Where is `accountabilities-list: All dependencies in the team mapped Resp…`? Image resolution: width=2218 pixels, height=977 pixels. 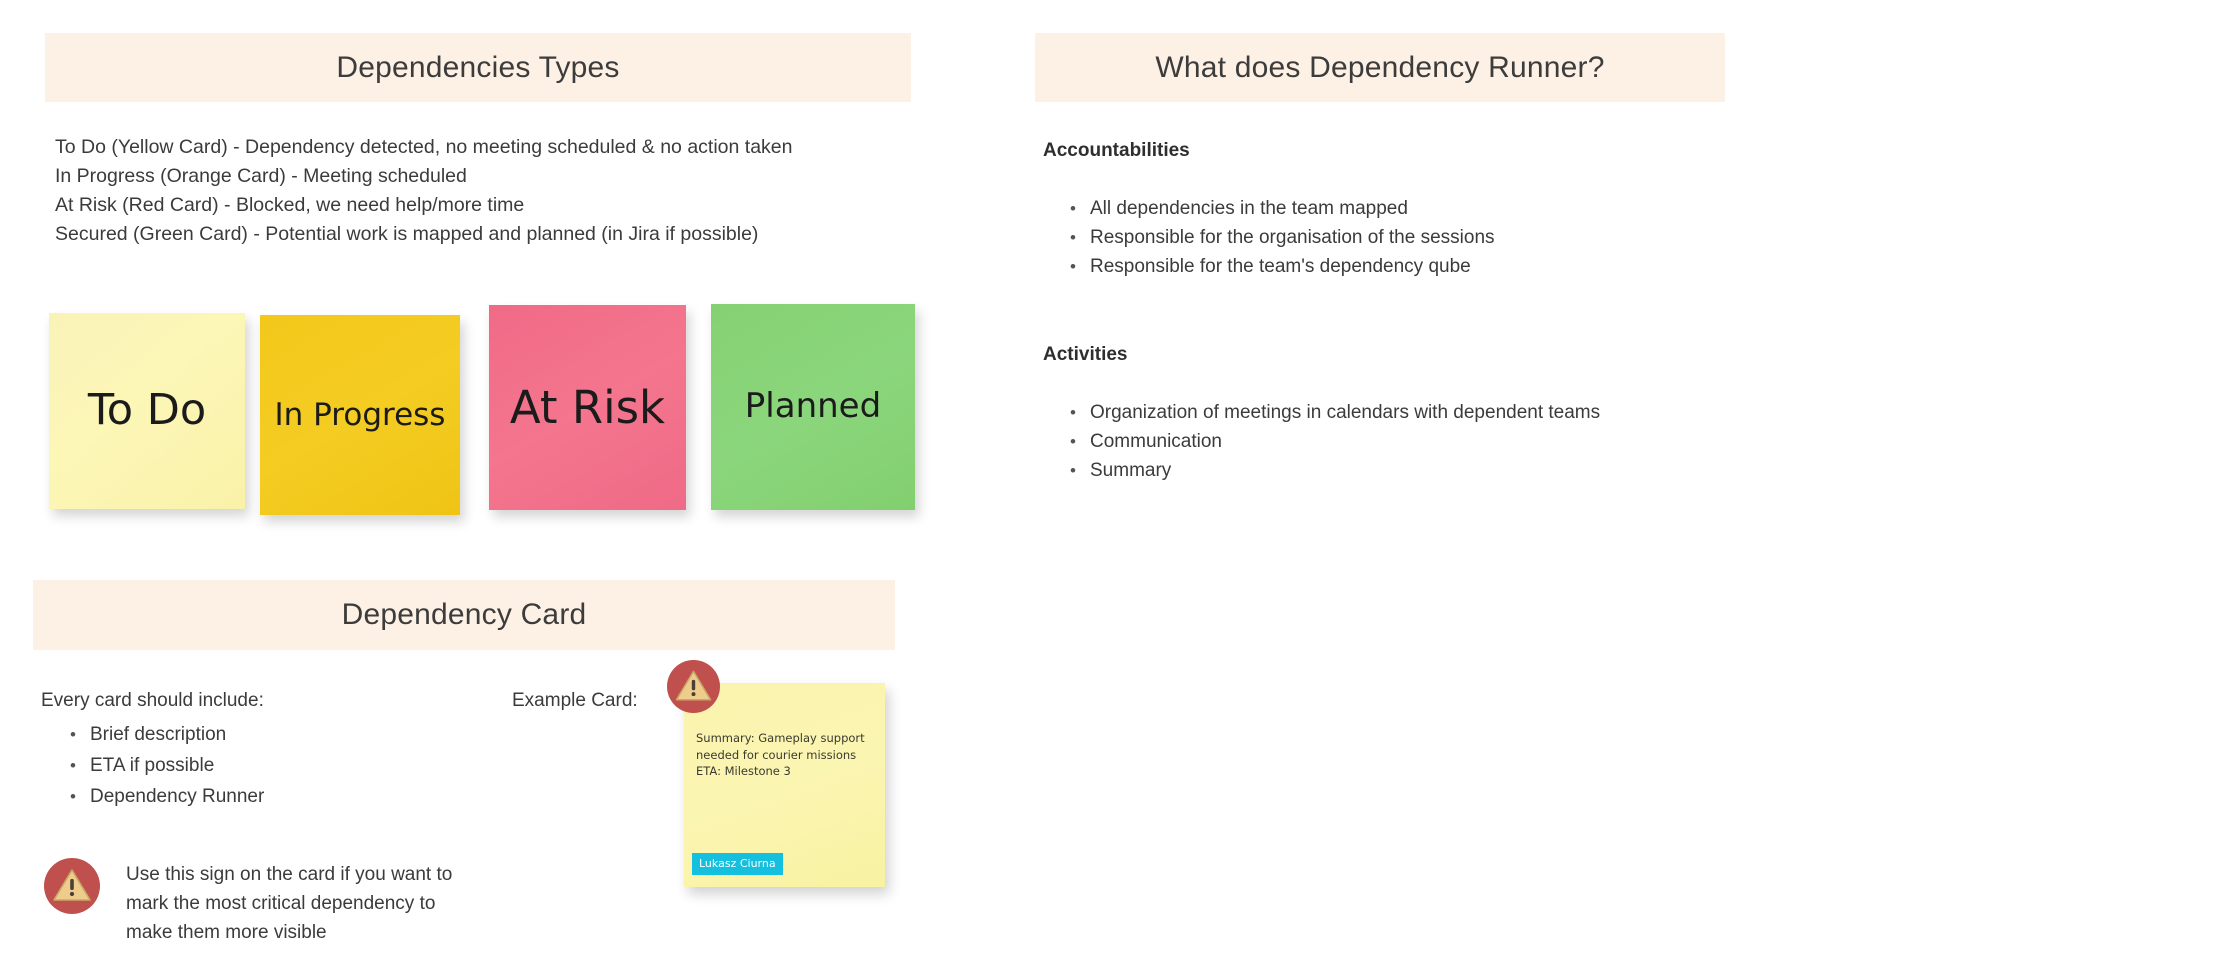
accountabilities-list: All dependencies in the team mapped Resp… is located at coordinates (1277, 237).